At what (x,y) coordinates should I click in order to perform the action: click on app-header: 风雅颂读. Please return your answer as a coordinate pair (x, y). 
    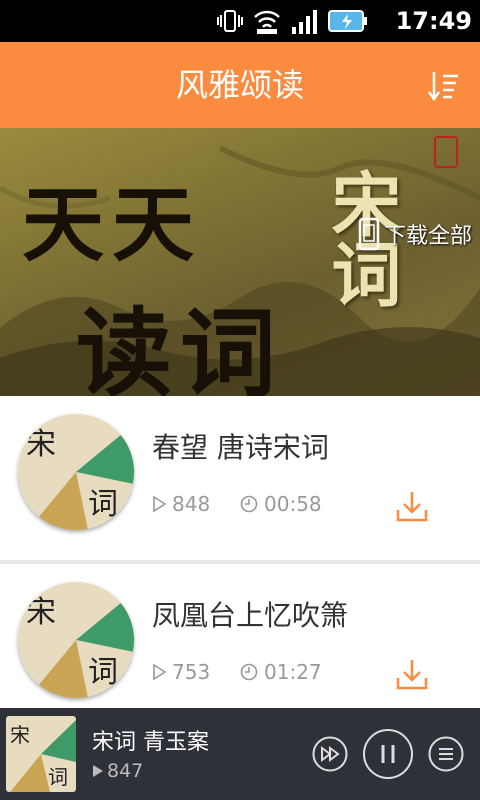
    Looking at the image, I should click on (240, 85).